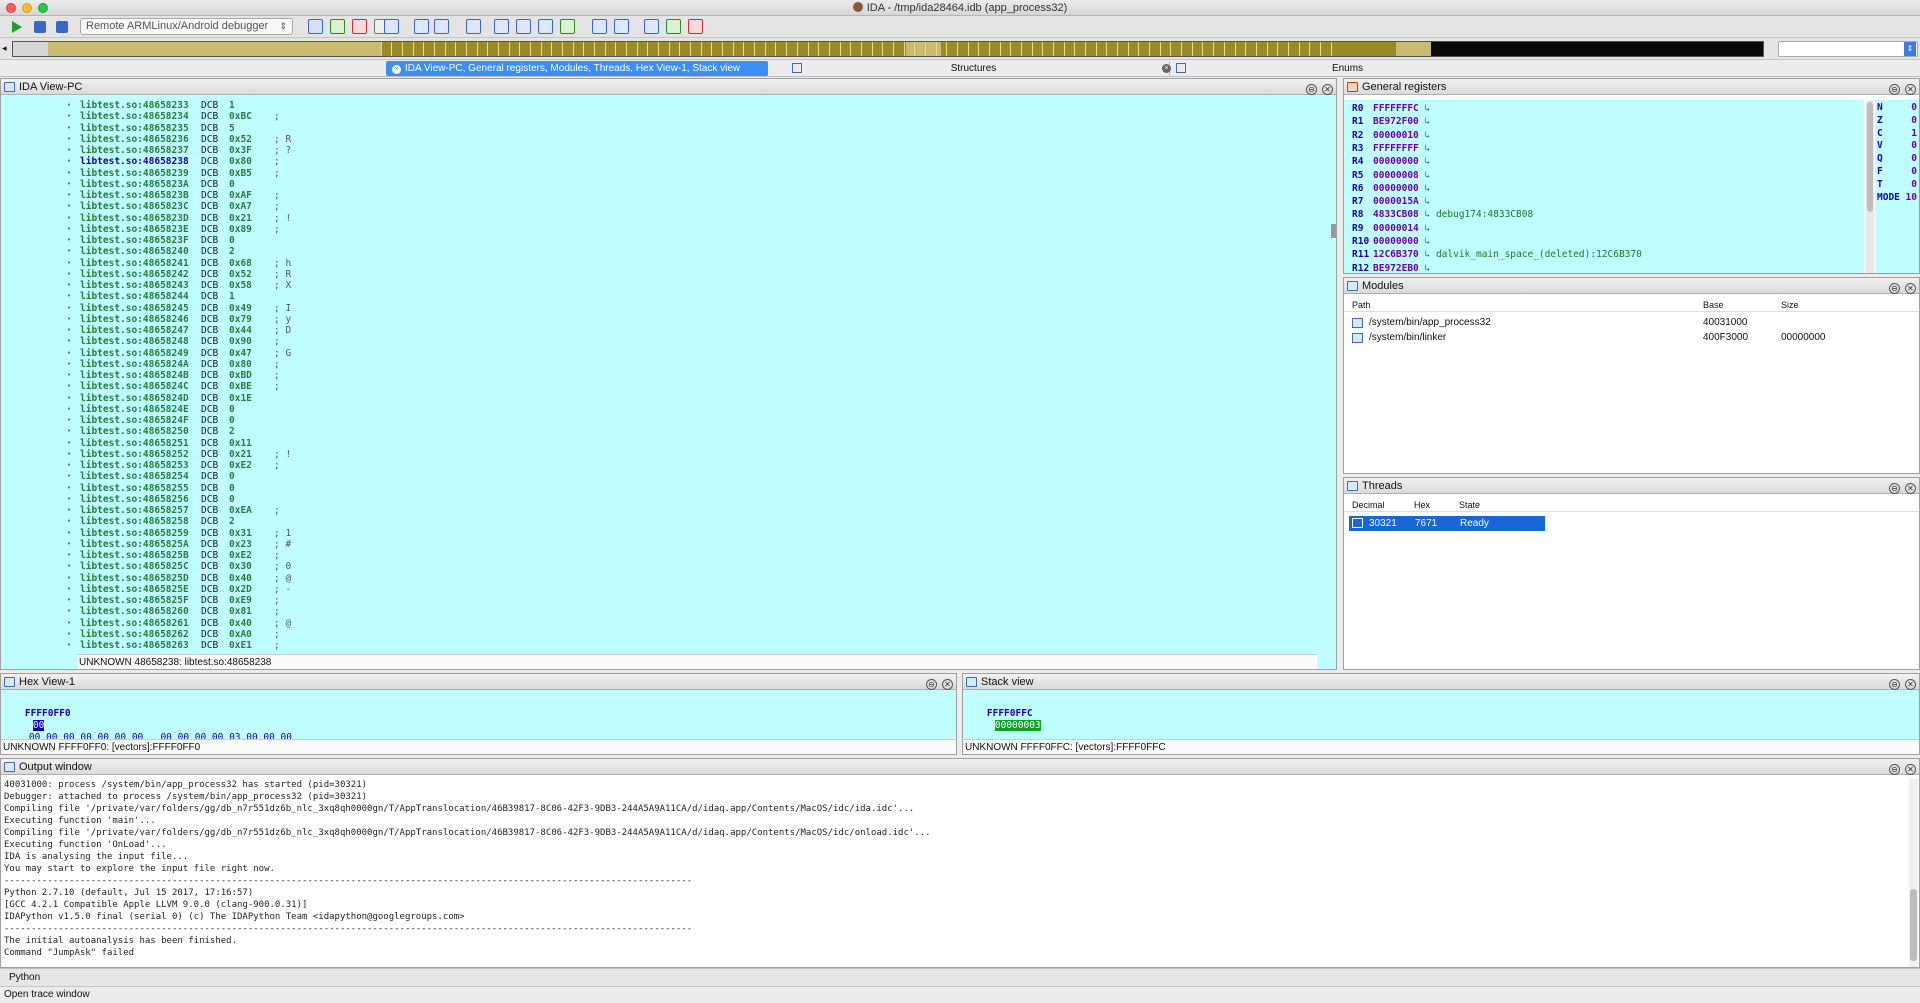  Describe the element at coordinates (1898, 172) in the screenshot. I see `flag-row: F0` at that location.